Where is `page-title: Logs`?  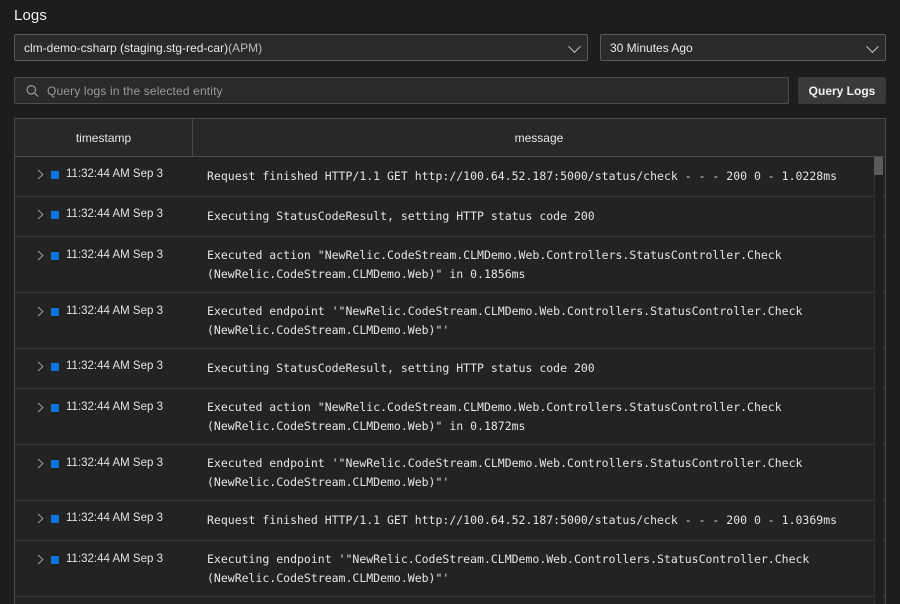
page-title: Logs is located at coordinates (30, 15).